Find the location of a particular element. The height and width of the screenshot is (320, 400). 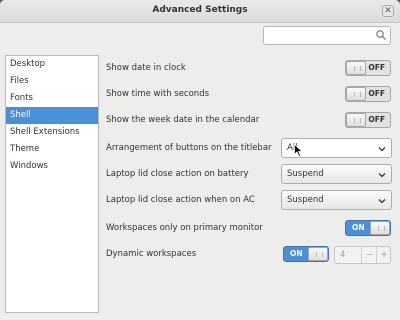

show-seconds-switch: OFF is located at coordinates (368, 94).